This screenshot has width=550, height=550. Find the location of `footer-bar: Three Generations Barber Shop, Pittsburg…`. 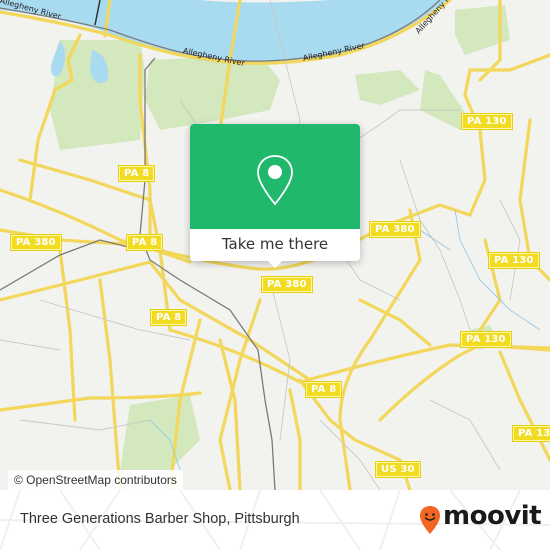

footer-bar: Three Generations Barber Shop, Pittsburg… is located at coordinates (275, 520).